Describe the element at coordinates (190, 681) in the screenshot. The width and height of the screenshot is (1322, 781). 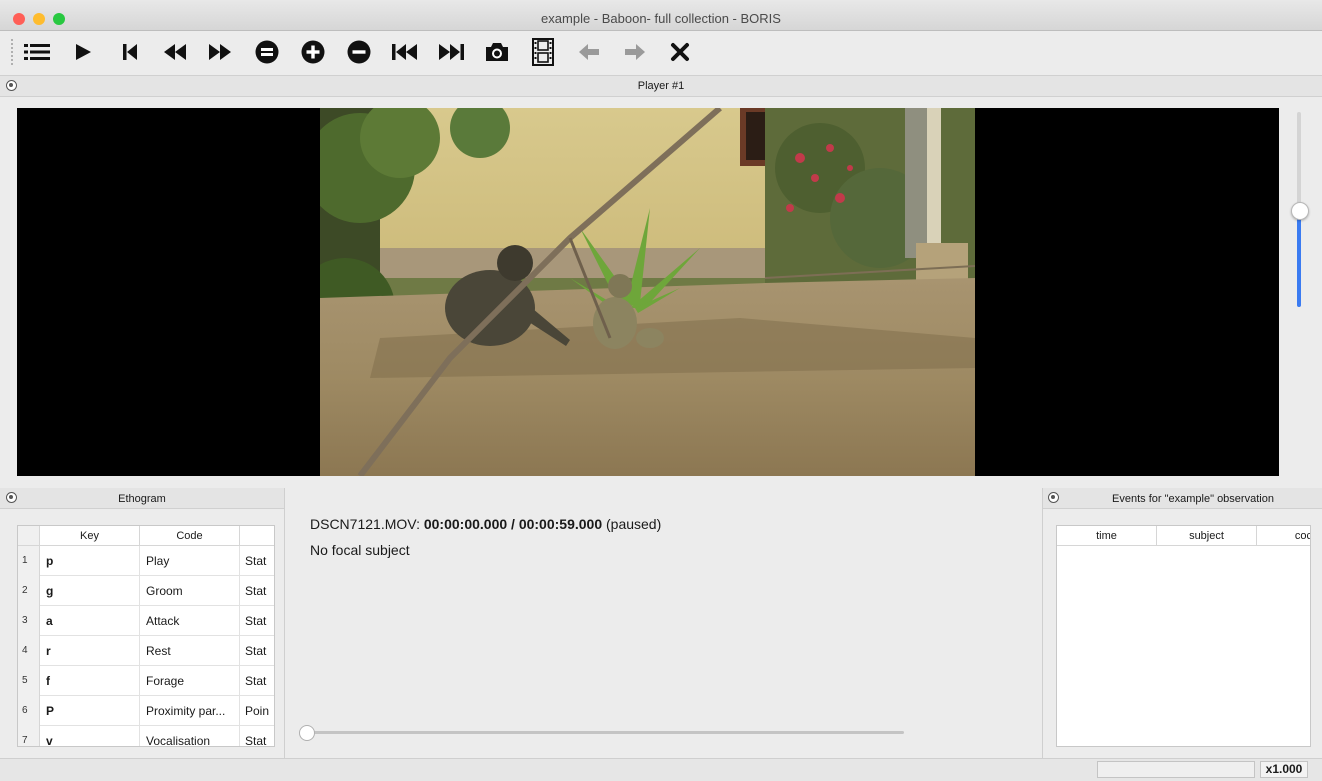
I see `code-cell: Forage` at that location.